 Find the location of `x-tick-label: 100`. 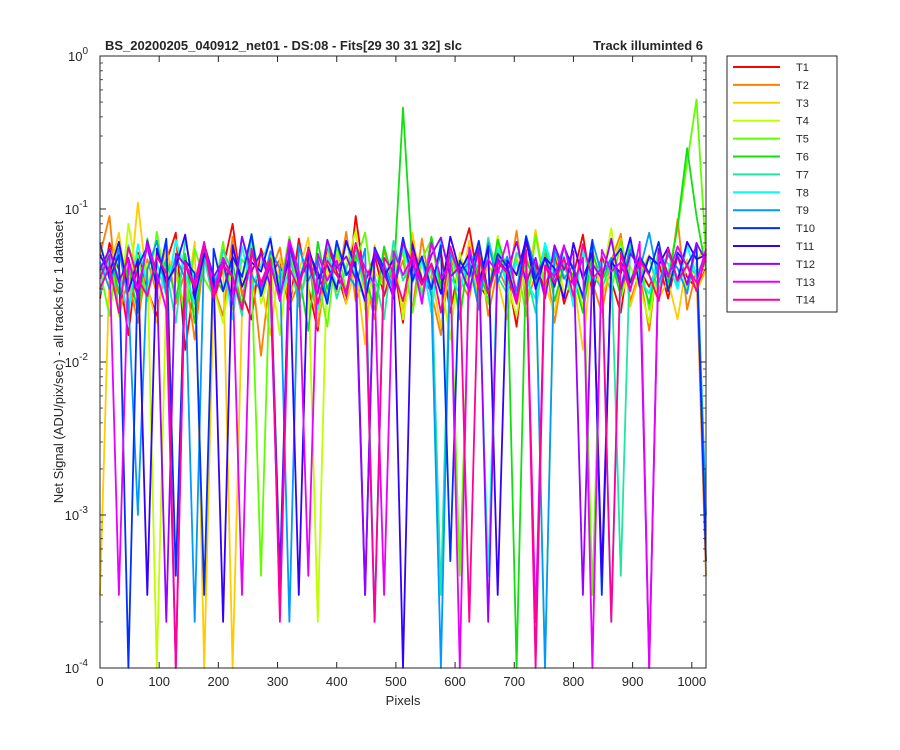

x-tick-label: 100 is located at coordinates (159, 681).